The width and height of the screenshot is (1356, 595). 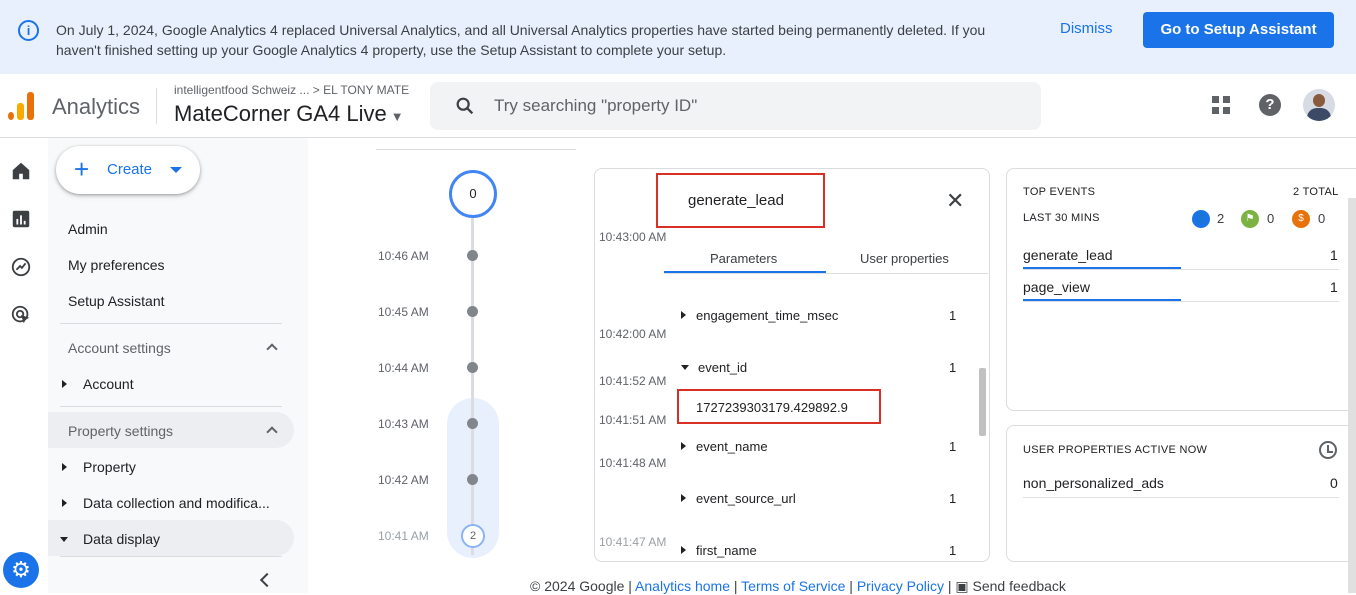 What do you see at coordinates (900, 586) in the screenshot?
I see `privacy-link: Privacy Policy` at bounding box center [900, 586].